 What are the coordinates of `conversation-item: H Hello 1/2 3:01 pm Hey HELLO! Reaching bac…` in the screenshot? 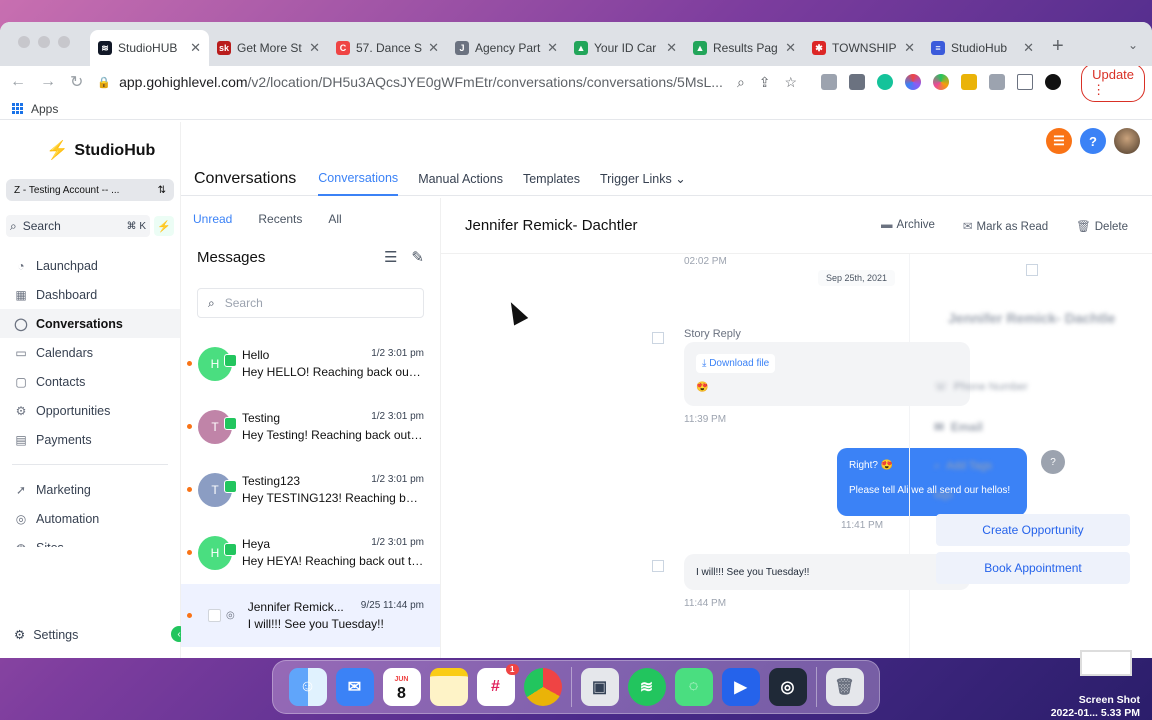 It's located at (310, 363).